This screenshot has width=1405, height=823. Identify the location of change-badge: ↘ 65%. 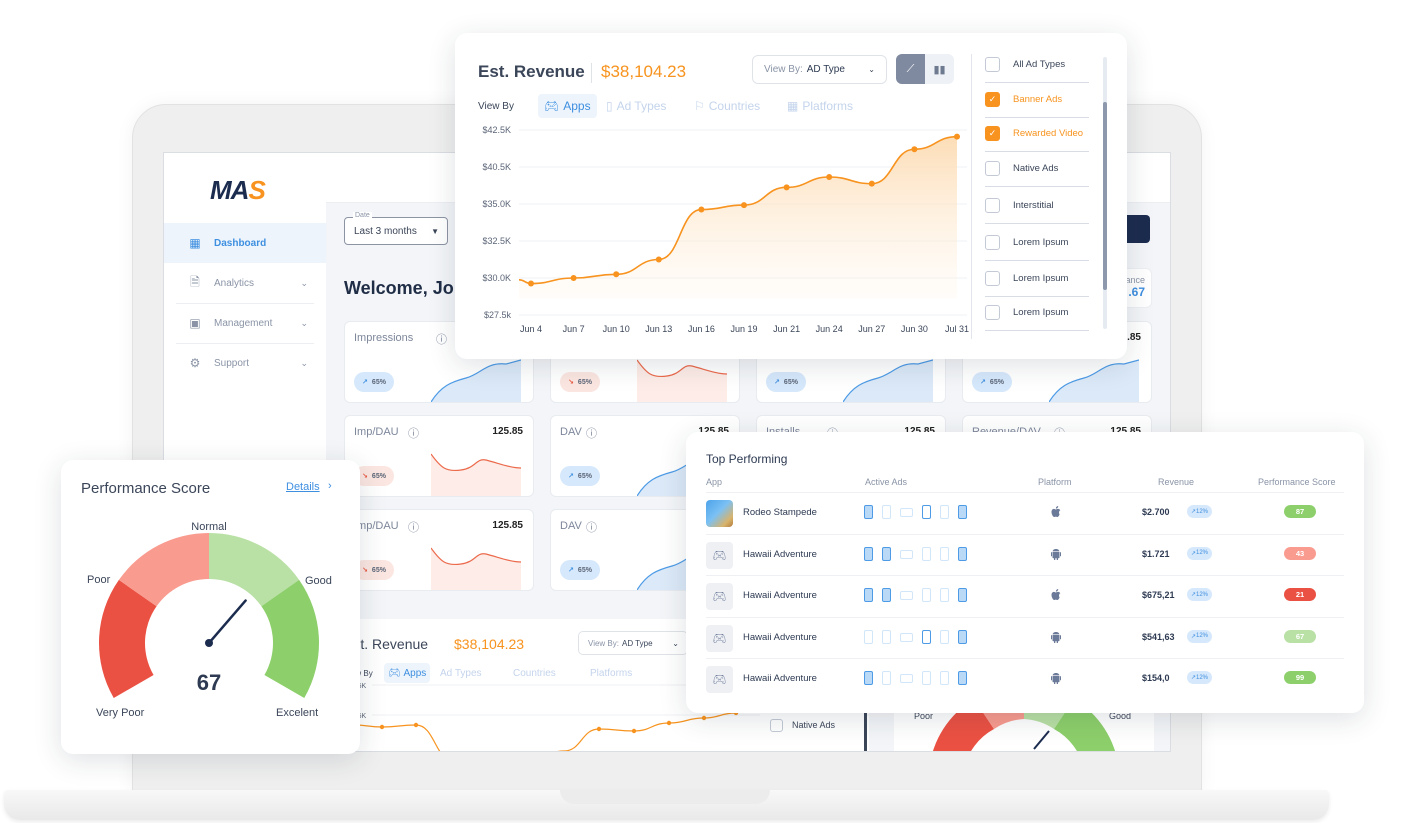
(580, 382).